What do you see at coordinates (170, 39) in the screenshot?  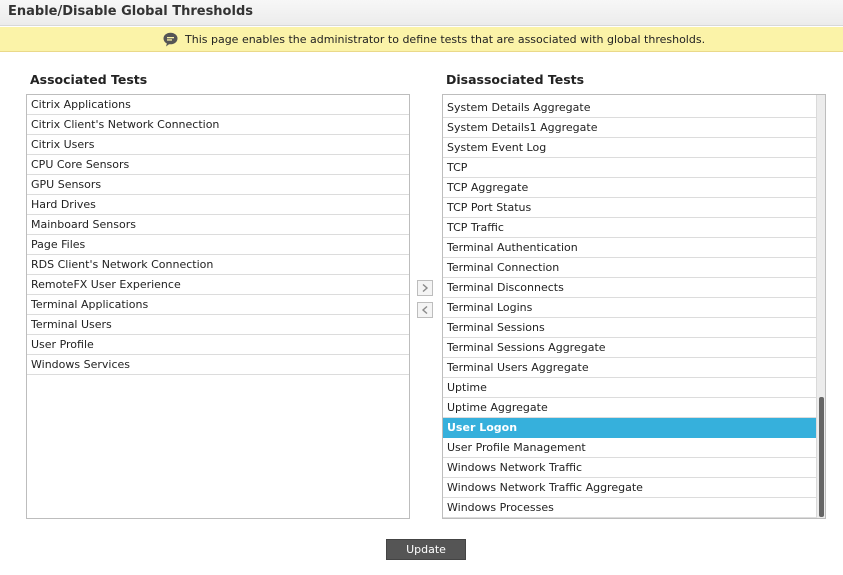 I see `speech-bubble-info-icon` at bounding box center [170, 39].